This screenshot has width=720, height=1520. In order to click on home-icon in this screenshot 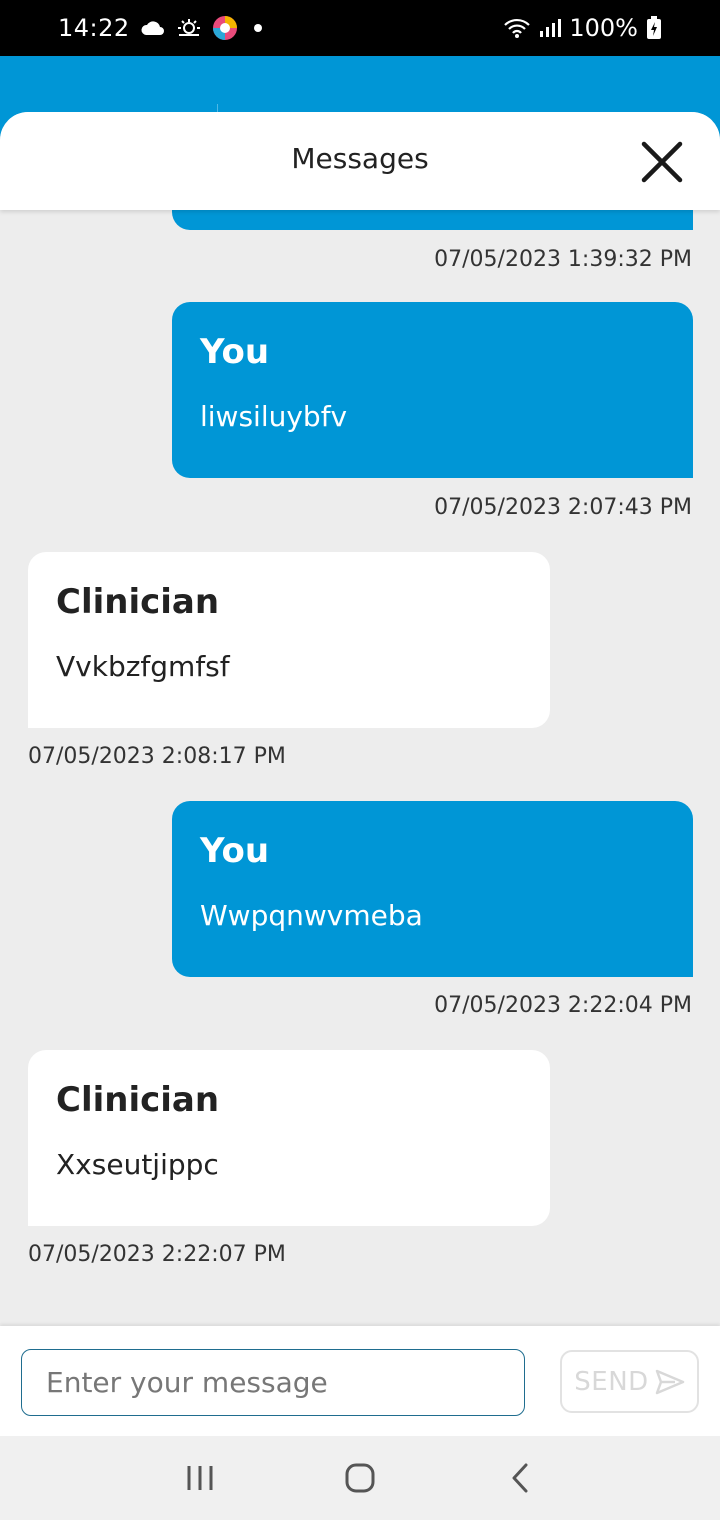, I will do `click(360, 1478)`.